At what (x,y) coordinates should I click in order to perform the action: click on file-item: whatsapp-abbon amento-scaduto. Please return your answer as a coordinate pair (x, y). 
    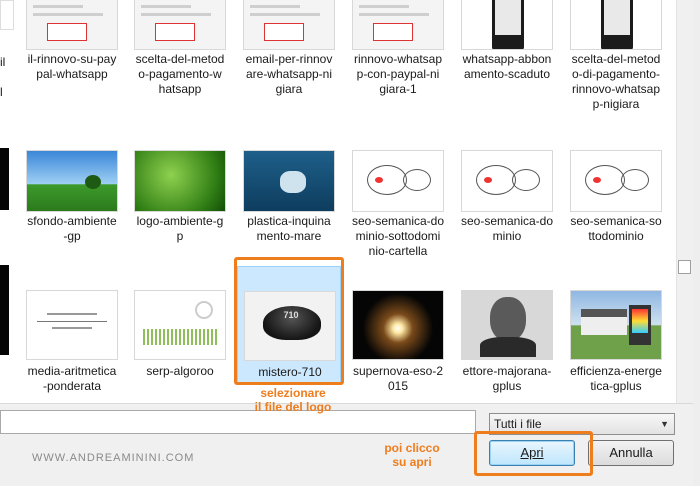
    Looking at the image, I should click on (507, 43).